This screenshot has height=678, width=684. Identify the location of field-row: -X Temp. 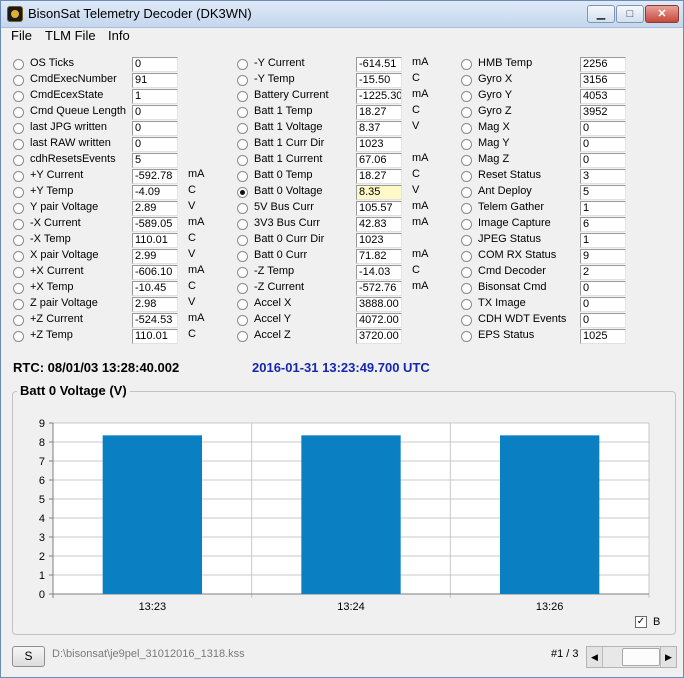
(68, 240).